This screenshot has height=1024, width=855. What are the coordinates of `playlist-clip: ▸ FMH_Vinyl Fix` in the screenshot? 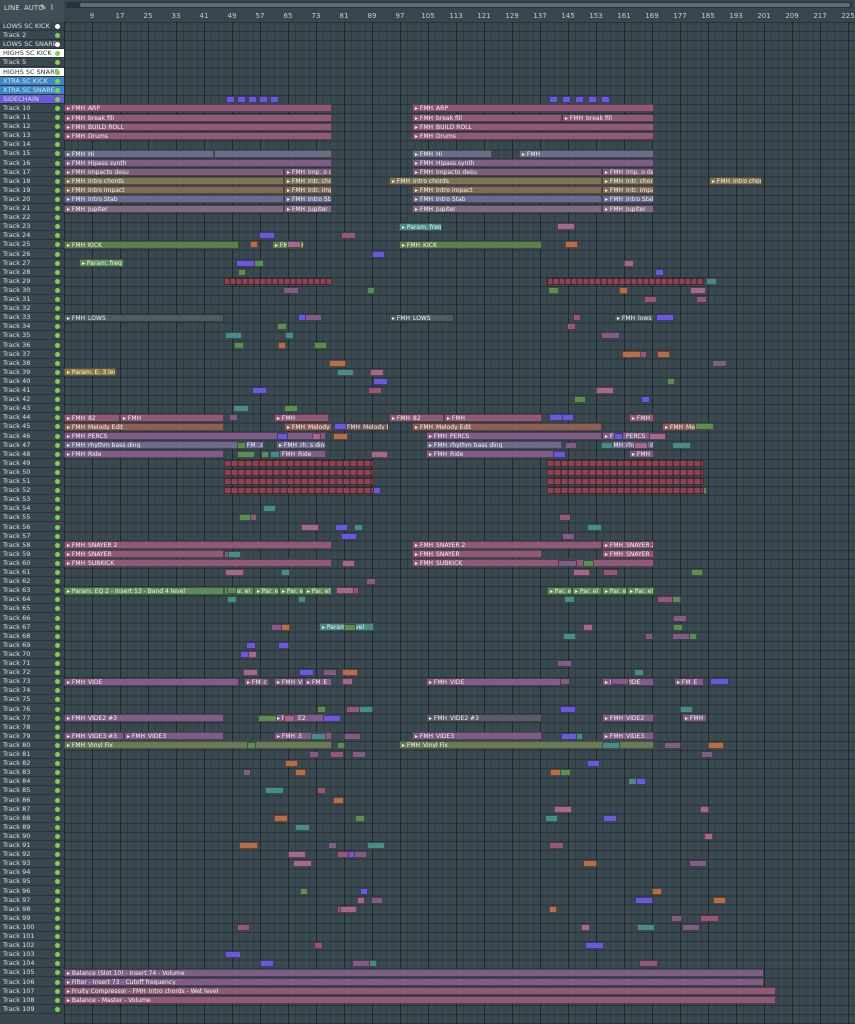 It's located at (198, 745).